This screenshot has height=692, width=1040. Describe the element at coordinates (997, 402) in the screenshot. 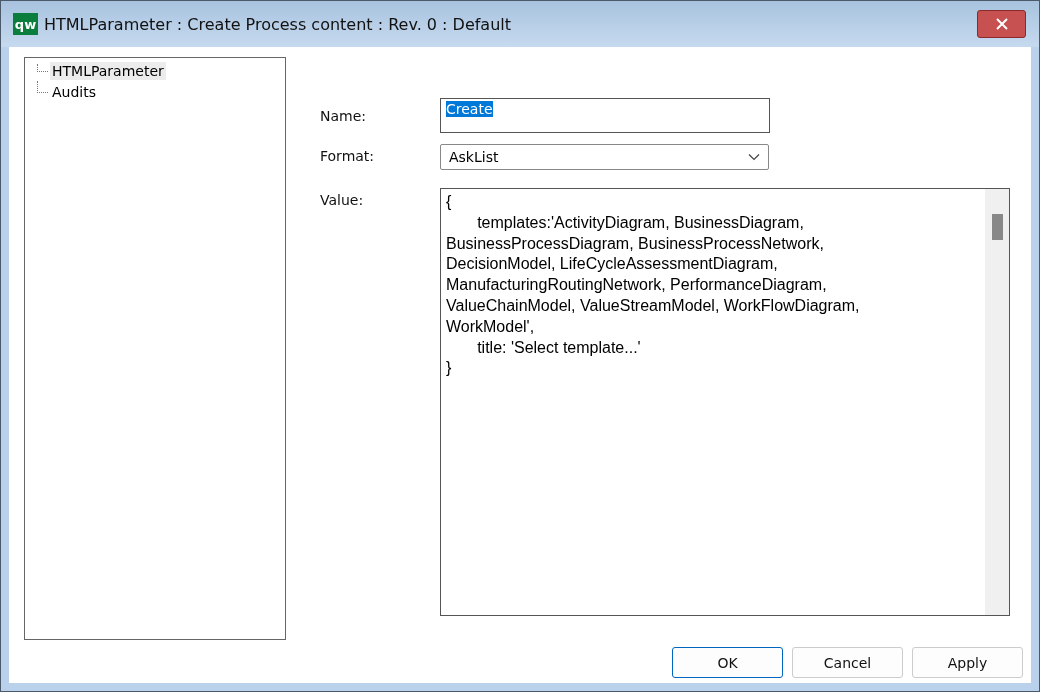

I see `scrollbar` at that location.